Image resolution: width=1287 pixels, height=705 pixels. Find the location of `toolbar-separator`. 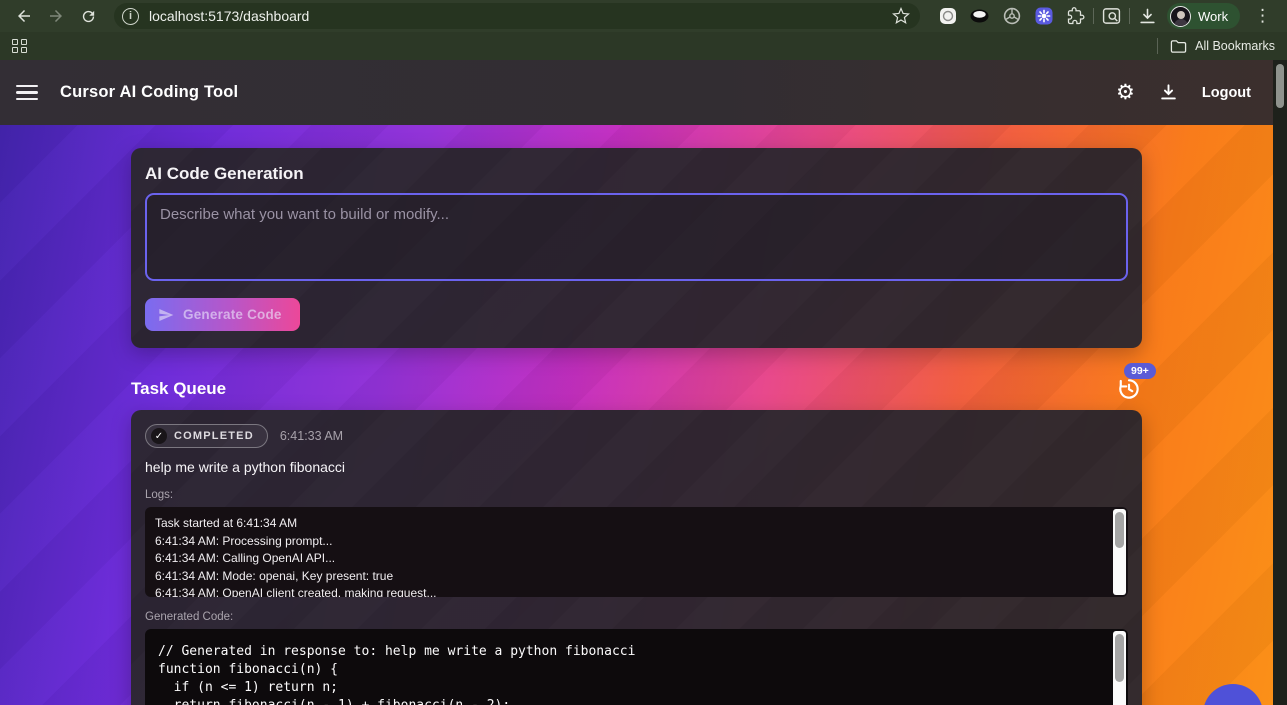

toolbar-separator is located at coordinates (1093, 16).